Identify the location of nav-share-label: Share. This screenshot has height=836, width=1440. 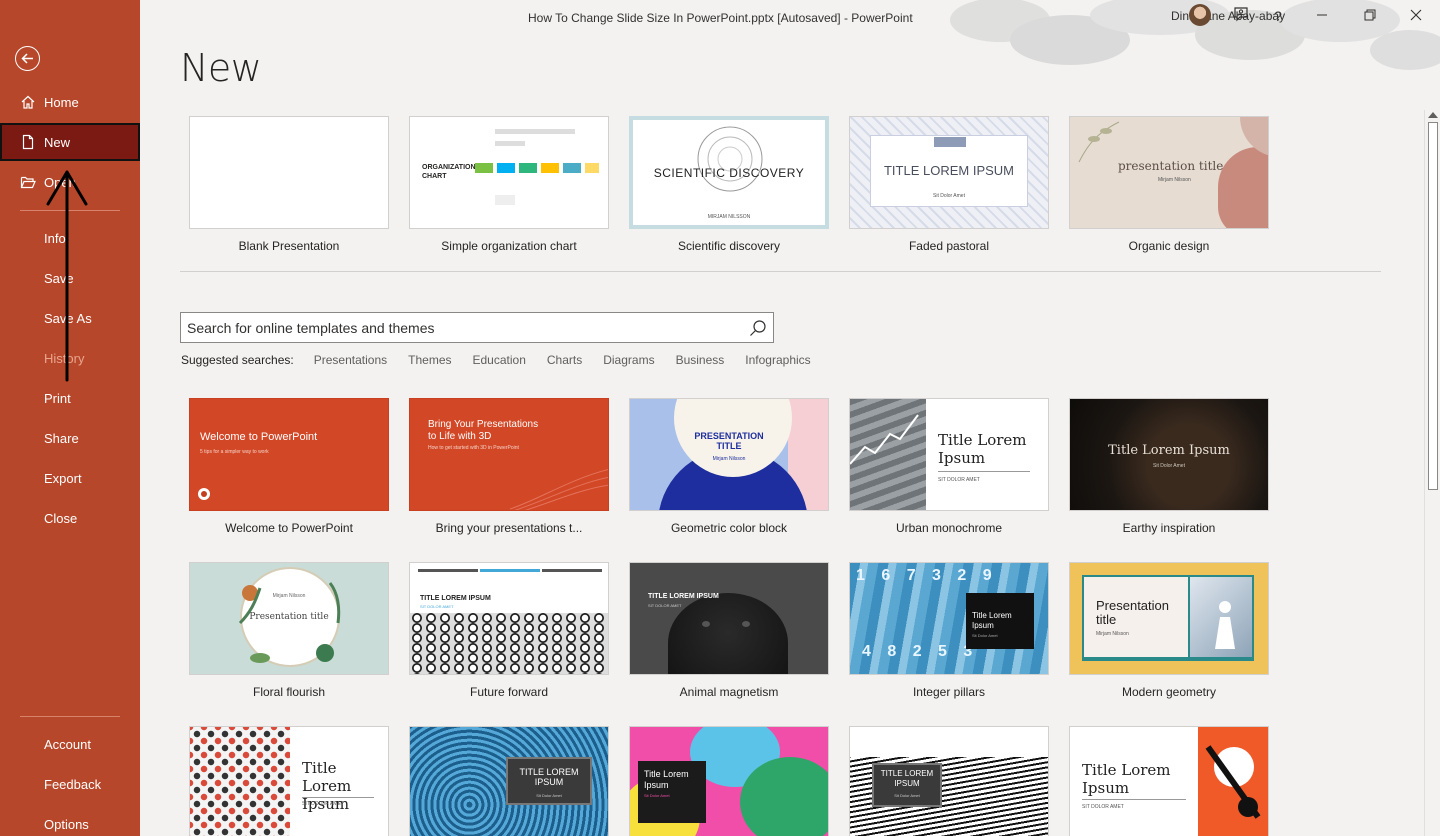
(61, 438).